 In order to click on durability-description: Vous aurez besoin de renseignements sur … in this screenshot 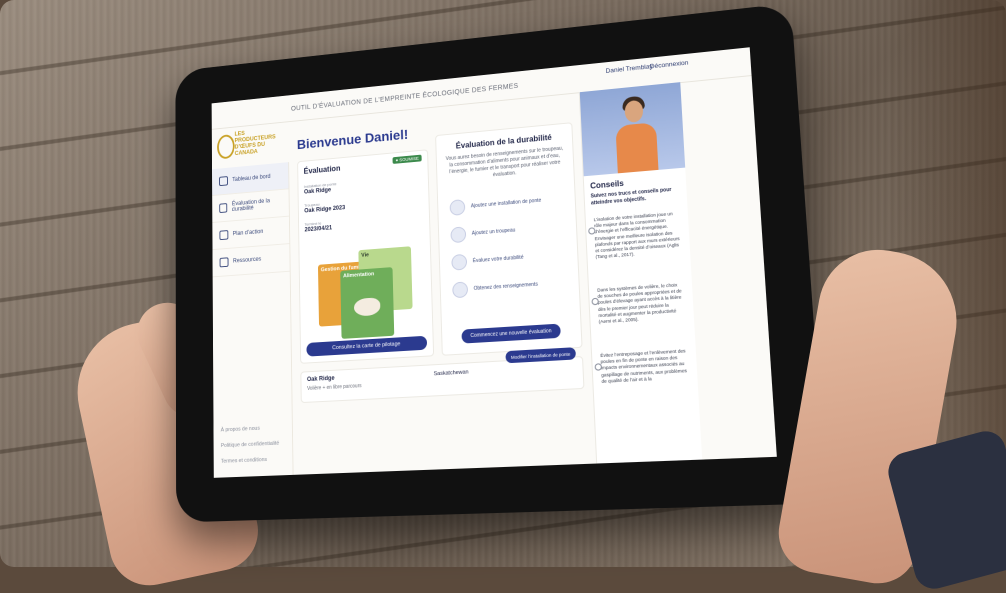, I will do `click(504, 164)`.